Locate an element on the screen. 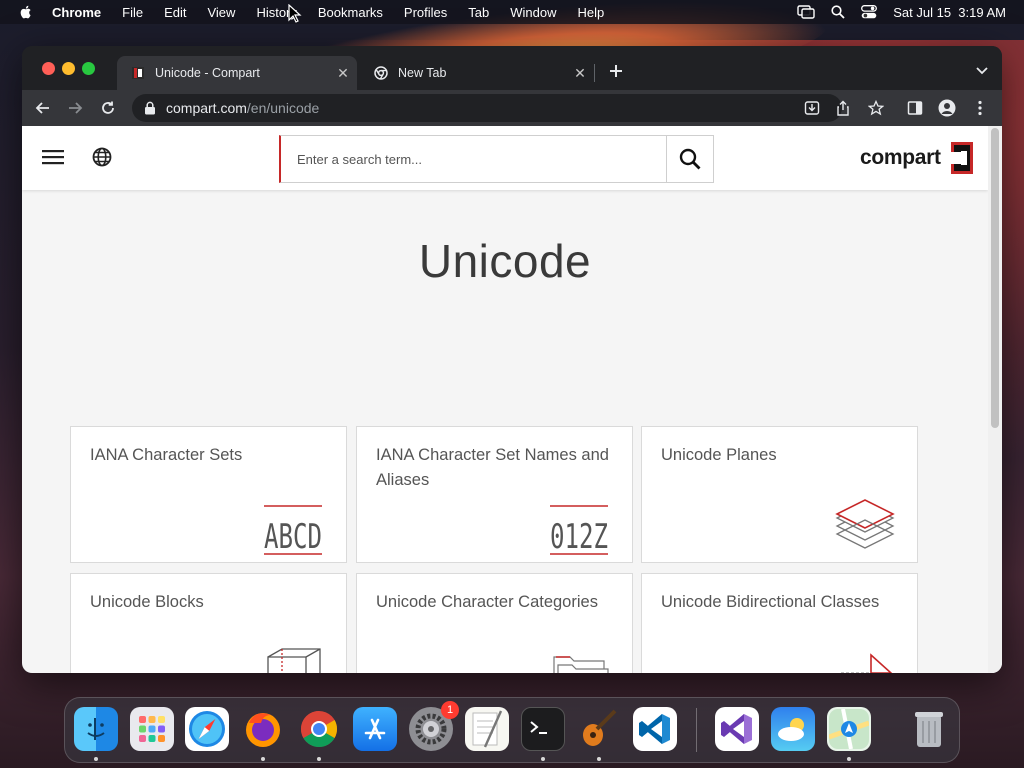 This screenshot has height=768, width=1024. dock-garageband is located at coordinates (599, 729).